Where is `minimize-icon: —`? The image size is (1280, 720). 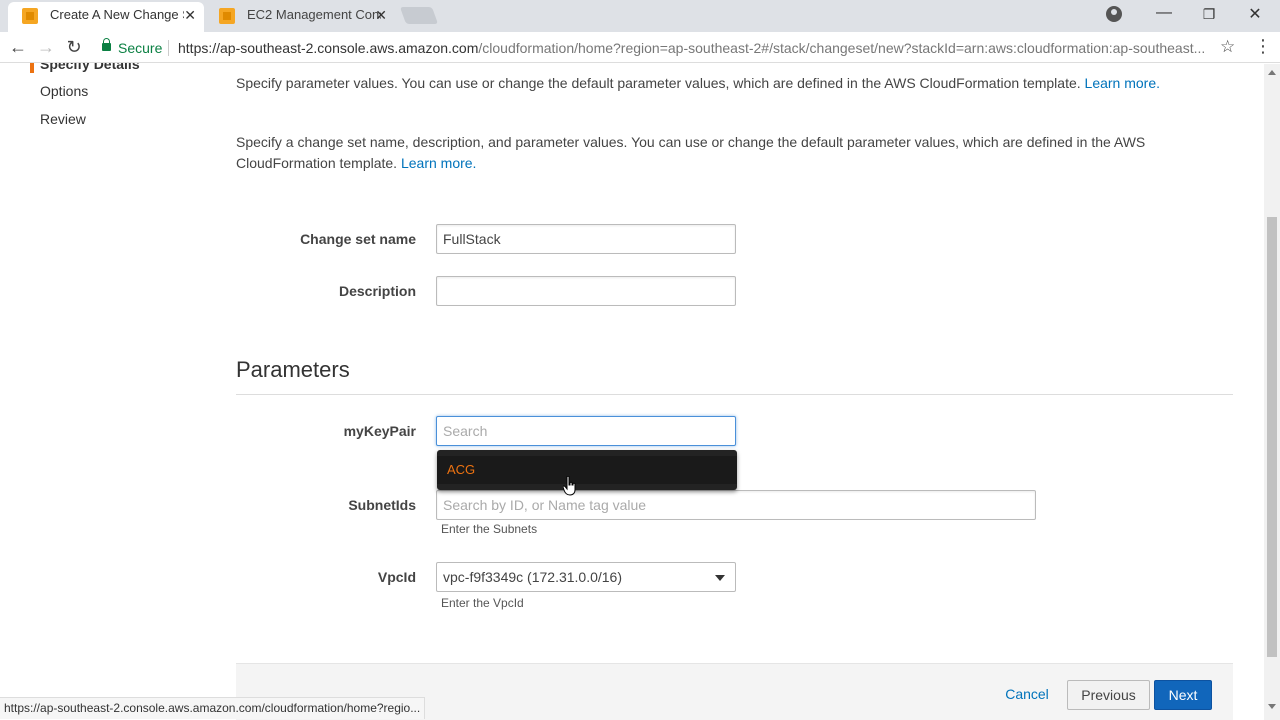
minimize-icon: — is located at coordinates (1164, 13).